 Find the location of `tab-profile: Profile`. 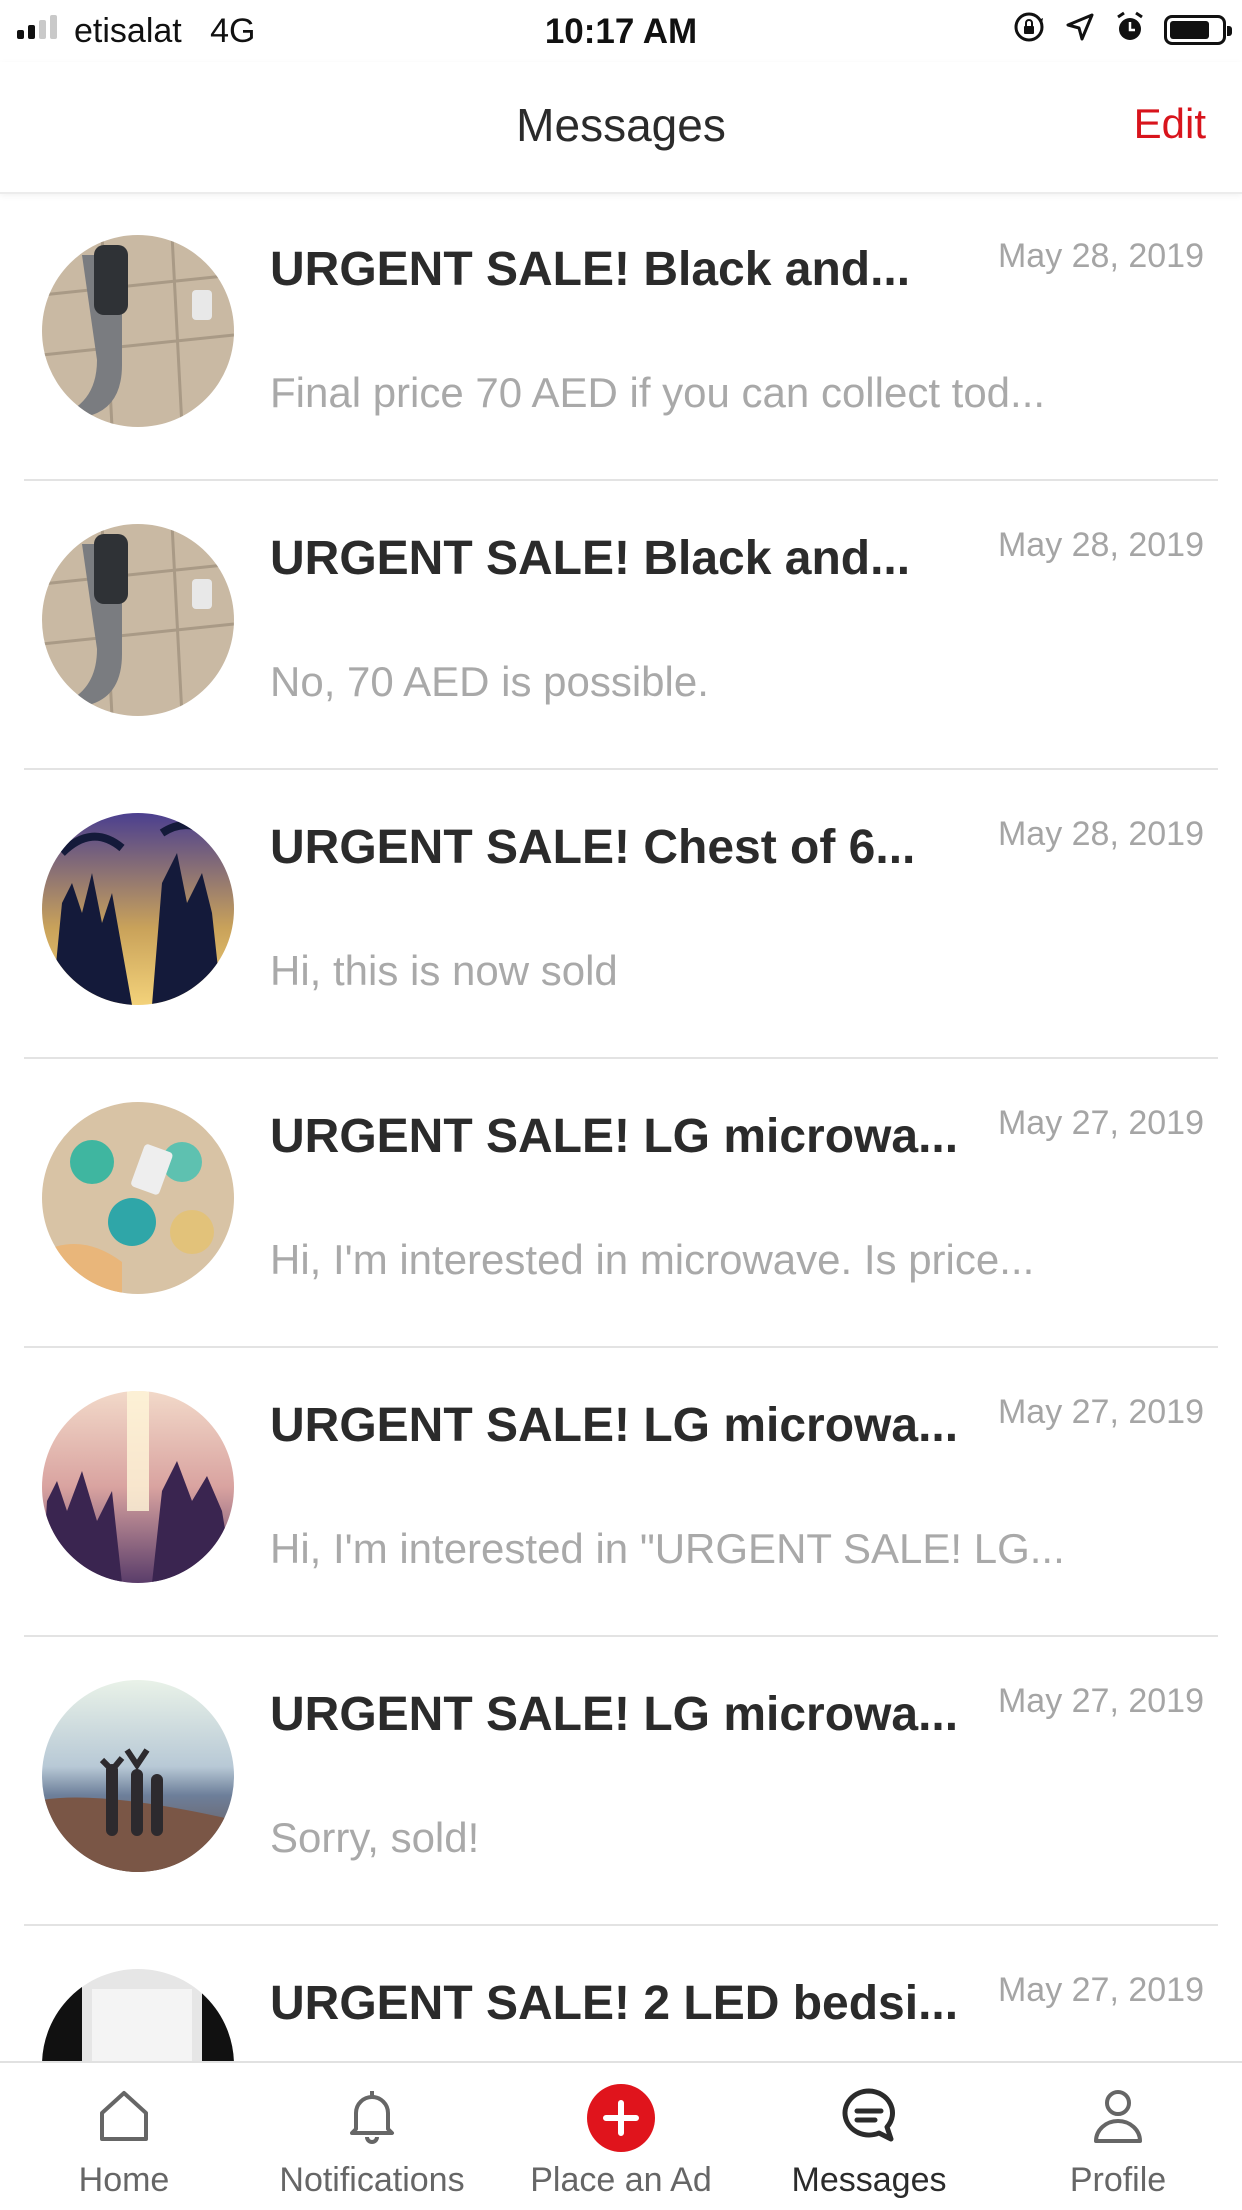

tab-profile: Profile is located at coordinates (1118, 2136).